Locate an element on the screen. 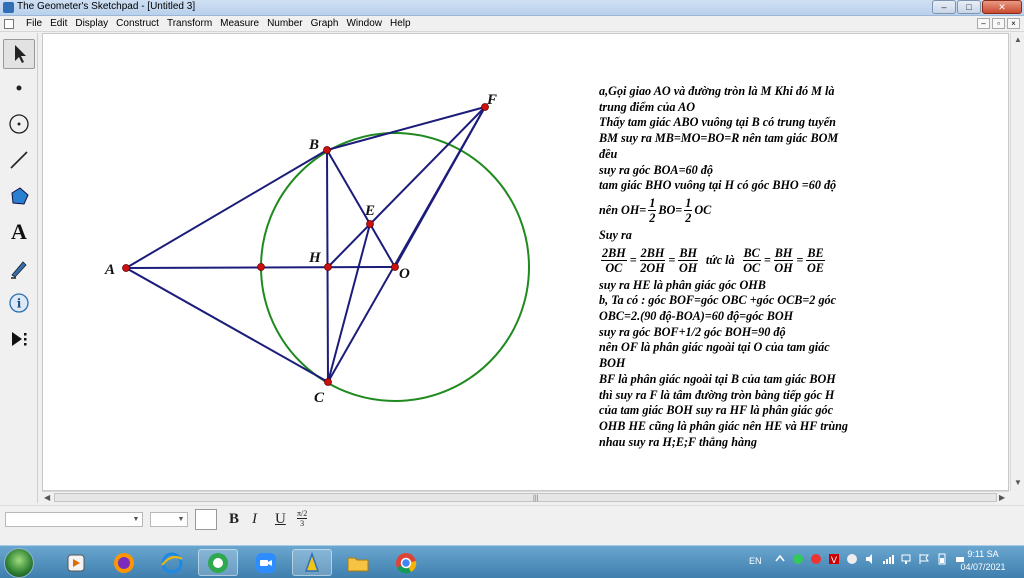  horizontal-scrollbar: ◀ ||| ▶ is located at coordinates (525, 497).